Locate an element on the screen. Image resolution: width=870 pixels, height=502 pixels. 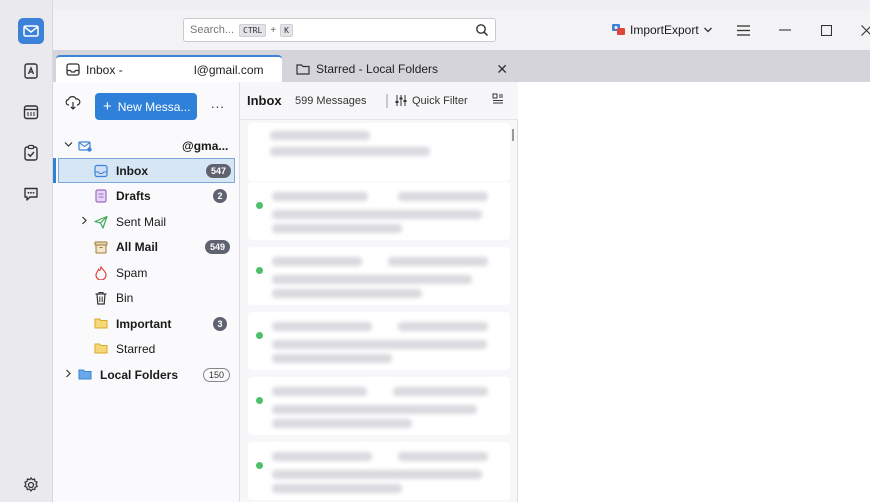
folder-sent-mail: Sent Mail is located at coordinates (146, 221).